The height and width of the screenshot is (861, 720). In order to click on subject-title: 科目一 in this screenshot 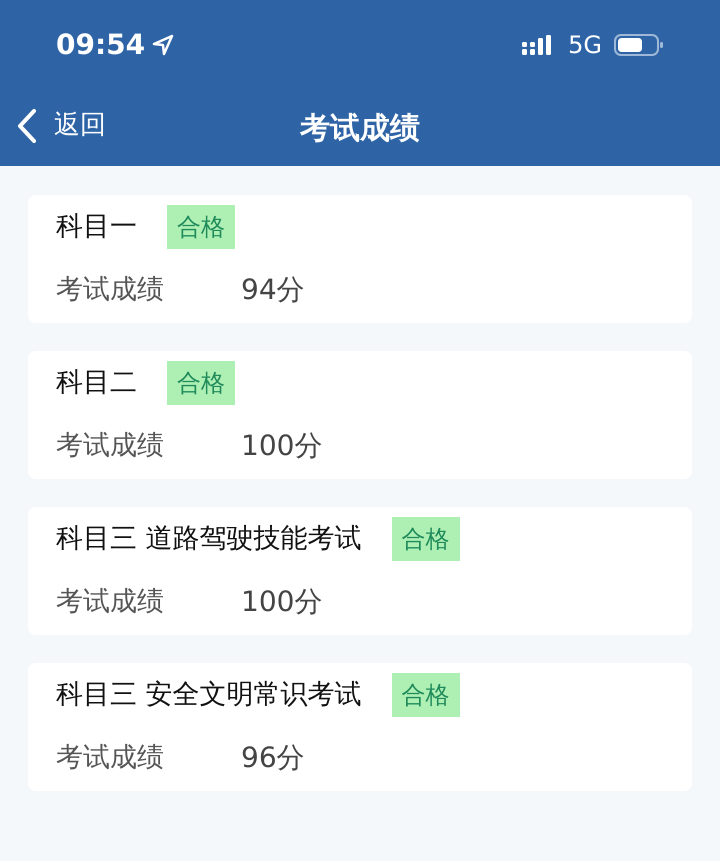, I will do `click(96, 227)`.